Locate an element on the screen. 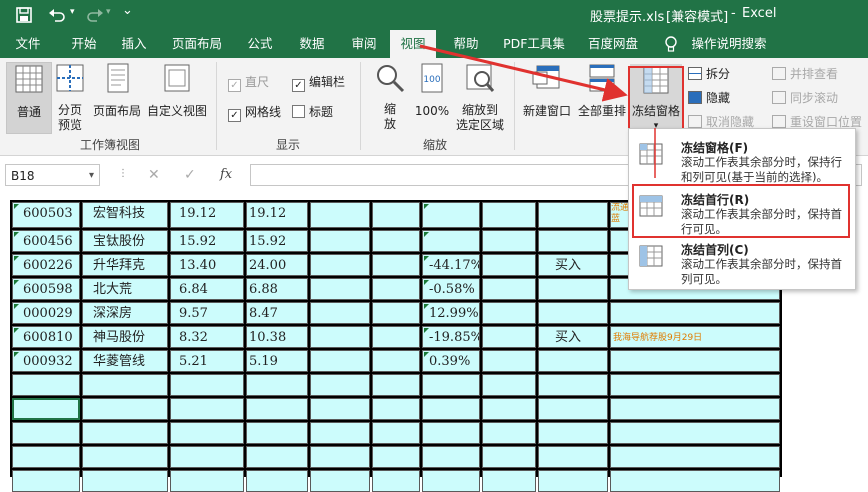 This screenshot has height=492, width=868. view-side-by-side-button: 并排查看 is located at coordinates (805, 74).